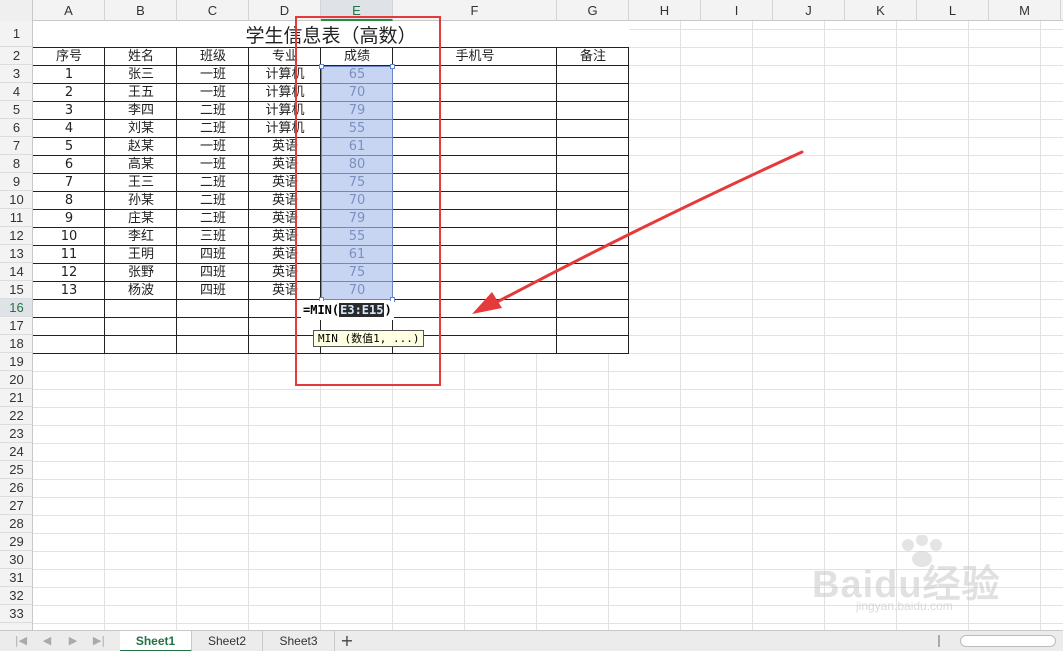  I want to click on column-header-k: K, so click(881, 10).